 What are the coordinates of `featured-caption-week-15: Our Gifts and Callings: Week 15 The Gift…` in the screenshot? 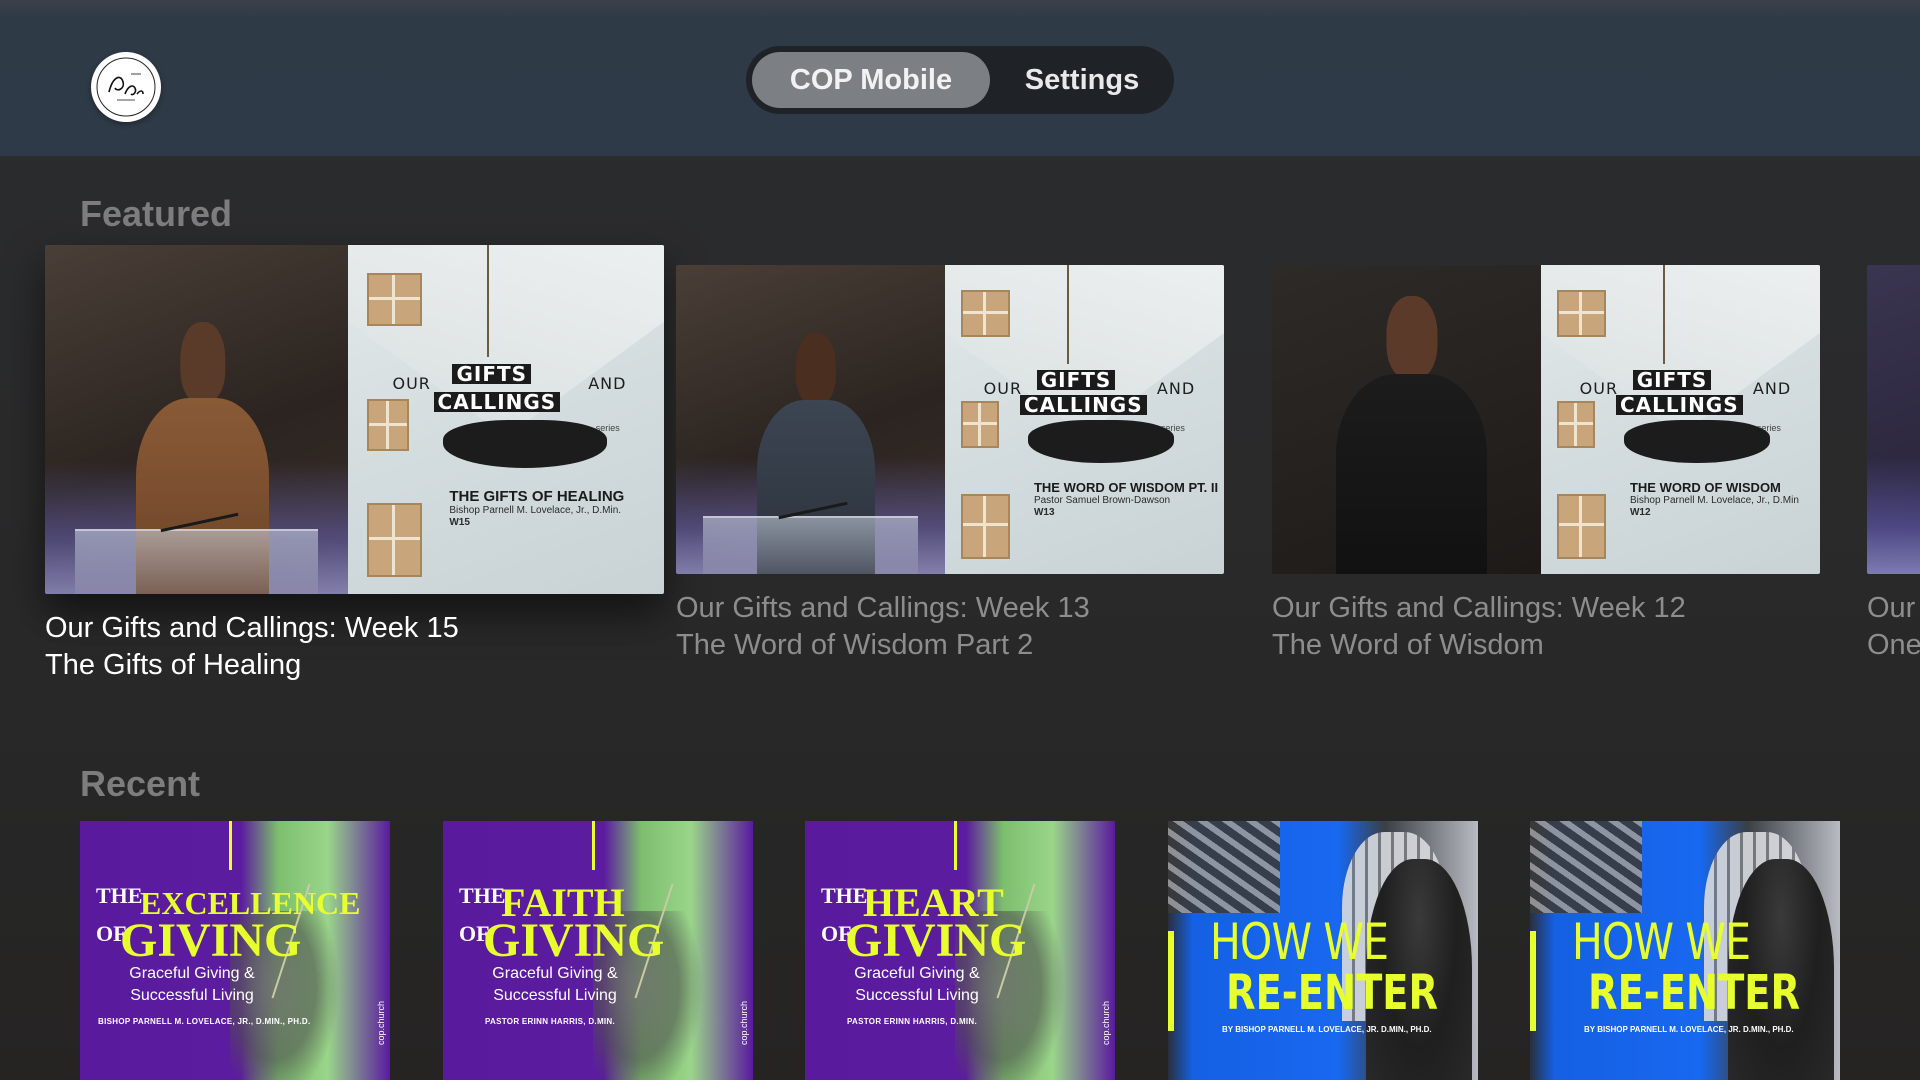 It's located at (252, 646).